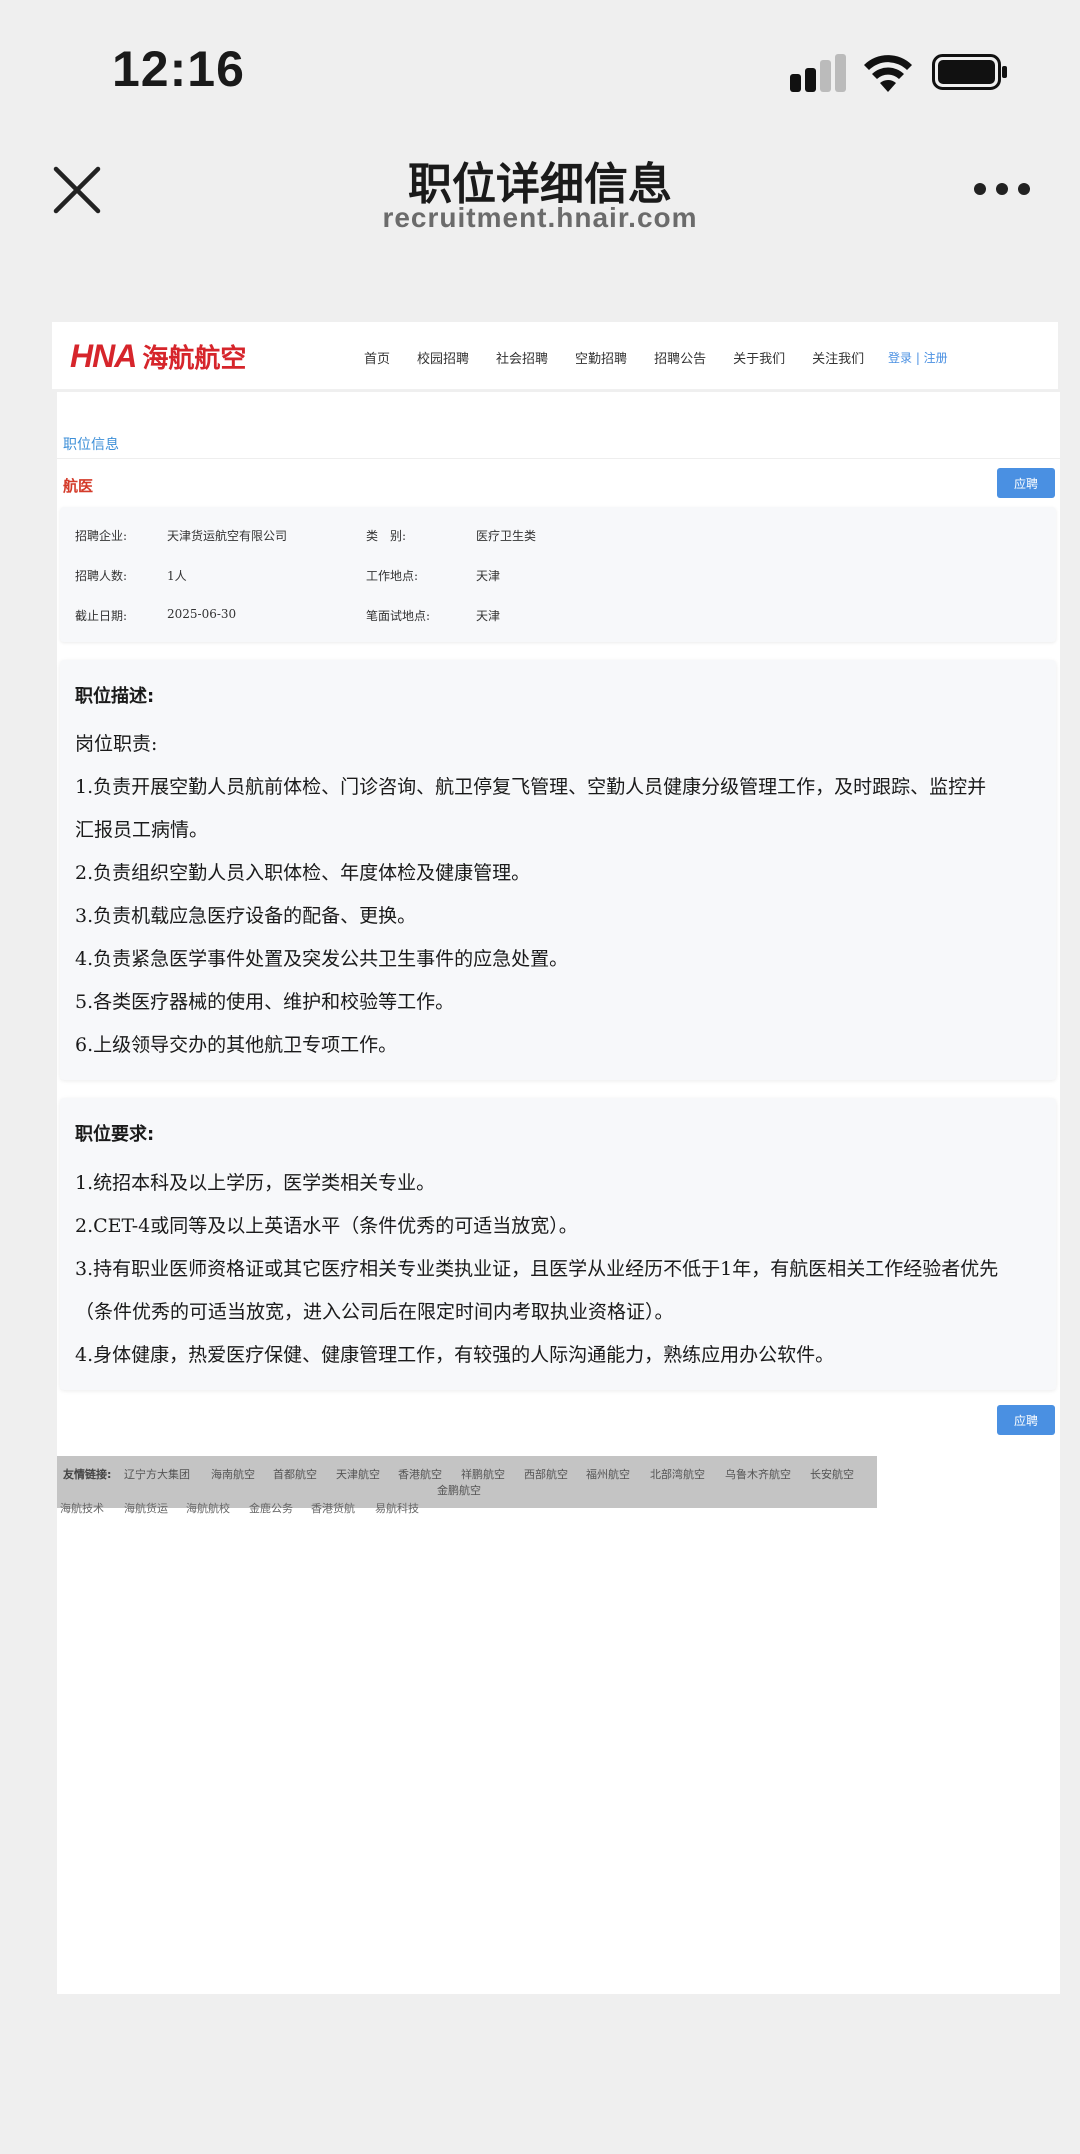  I want to click on deadline-label: 截止日期:, so click(101, 616).